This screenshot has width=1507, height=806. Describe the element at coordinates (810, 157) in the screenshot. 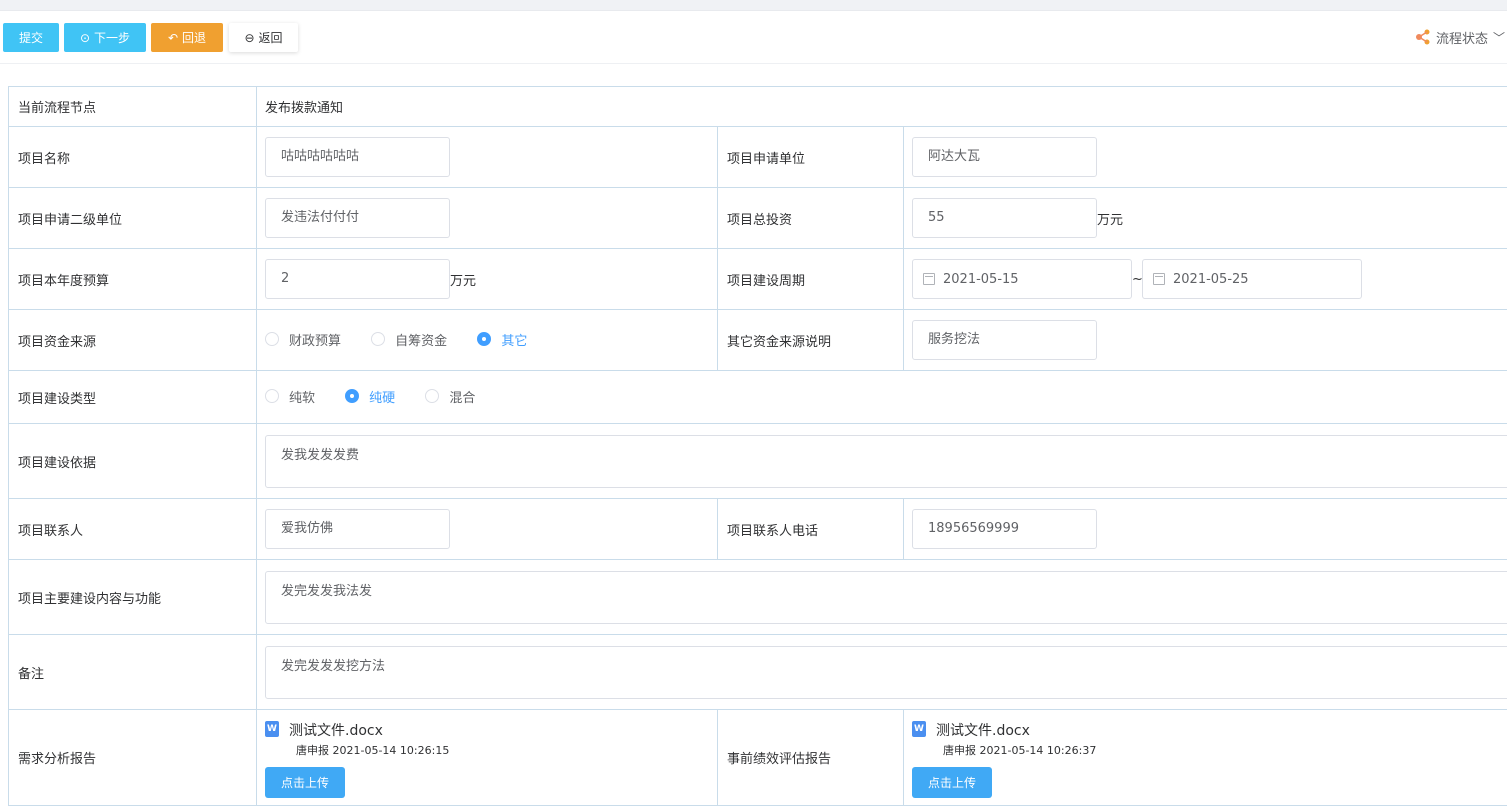

I see `apply-unit-label: 项目申请单位` at that location.